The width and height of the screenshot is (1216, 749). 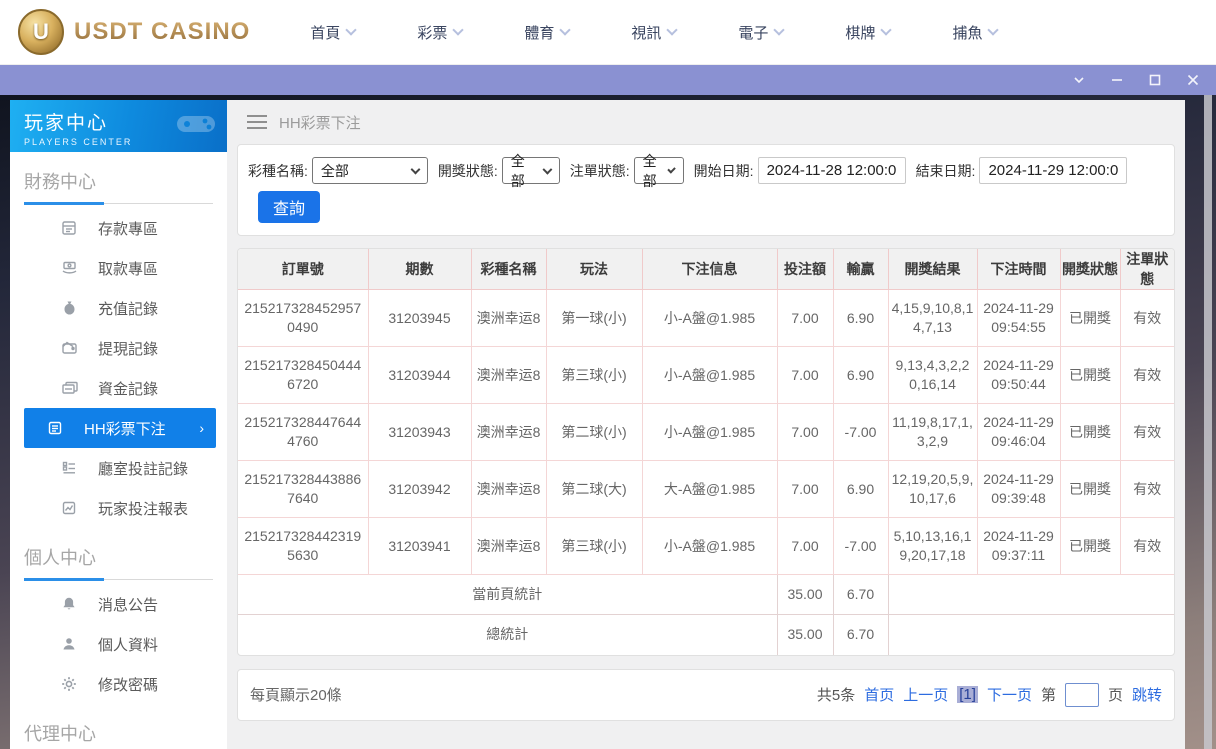 I want to click on sidebar-item-label: 資金記錄, so click(x=128, y=389).